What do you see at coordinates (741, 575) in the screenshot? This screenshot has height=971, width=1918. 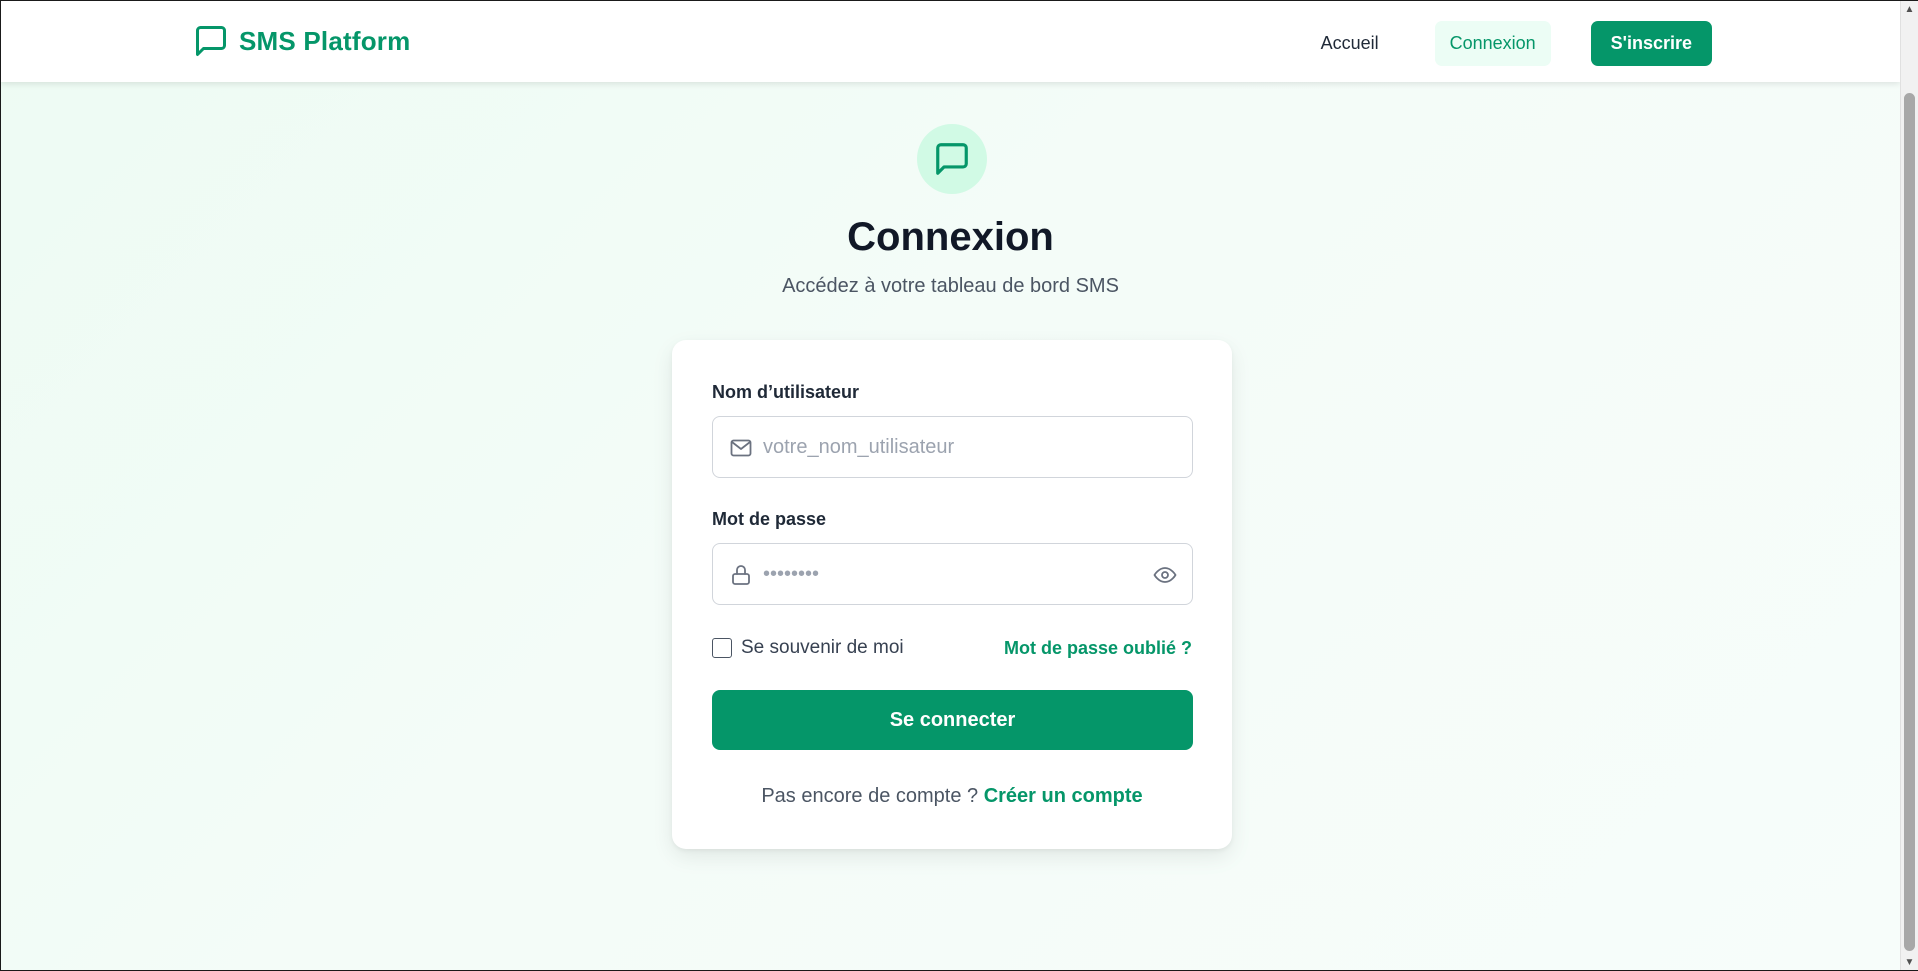 I see `lock-icon` at bounding box center [741, 575].